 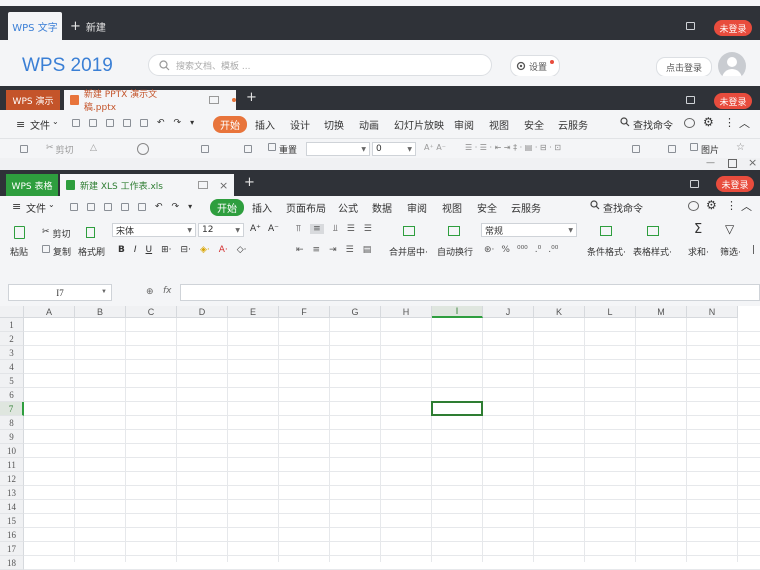 I want to click on click-login-button: 点击登录, so click(x=684, y=67).